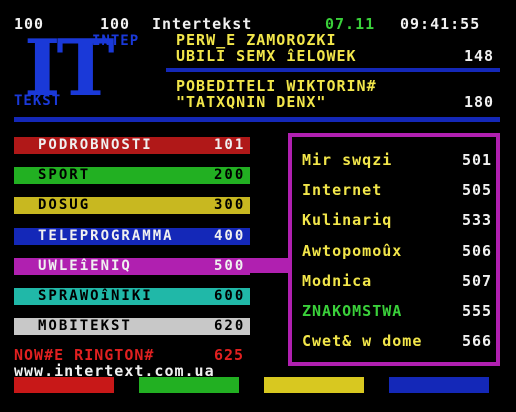  I want to click on section-divider, so click(257, 119).